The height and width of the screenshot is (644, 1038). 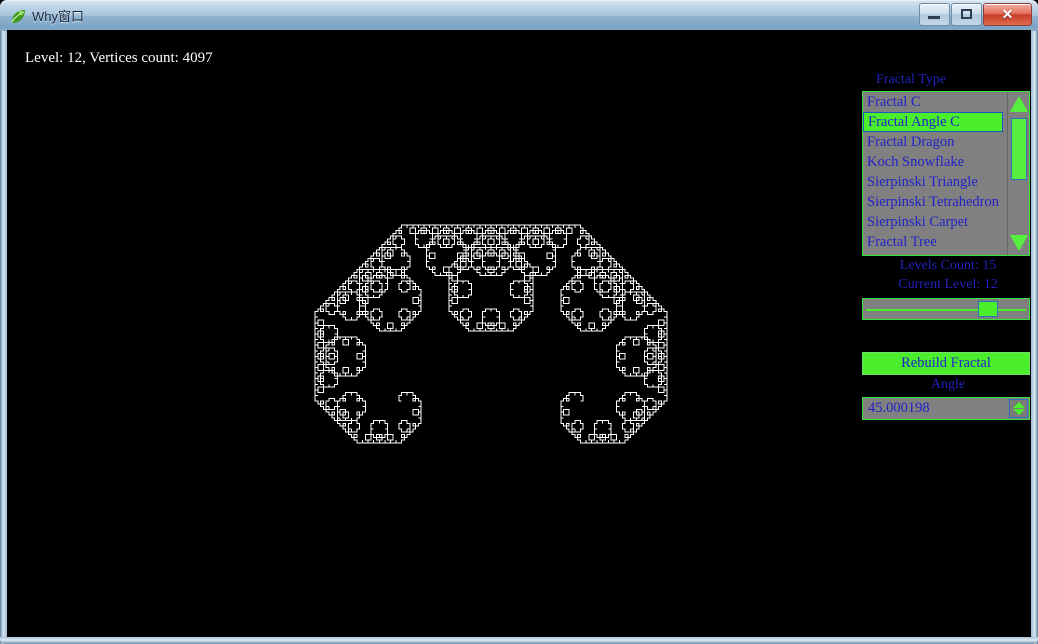 I want to click on rebuild-fractal-button: Rebuild Fractal, so click(x=946, y=363).